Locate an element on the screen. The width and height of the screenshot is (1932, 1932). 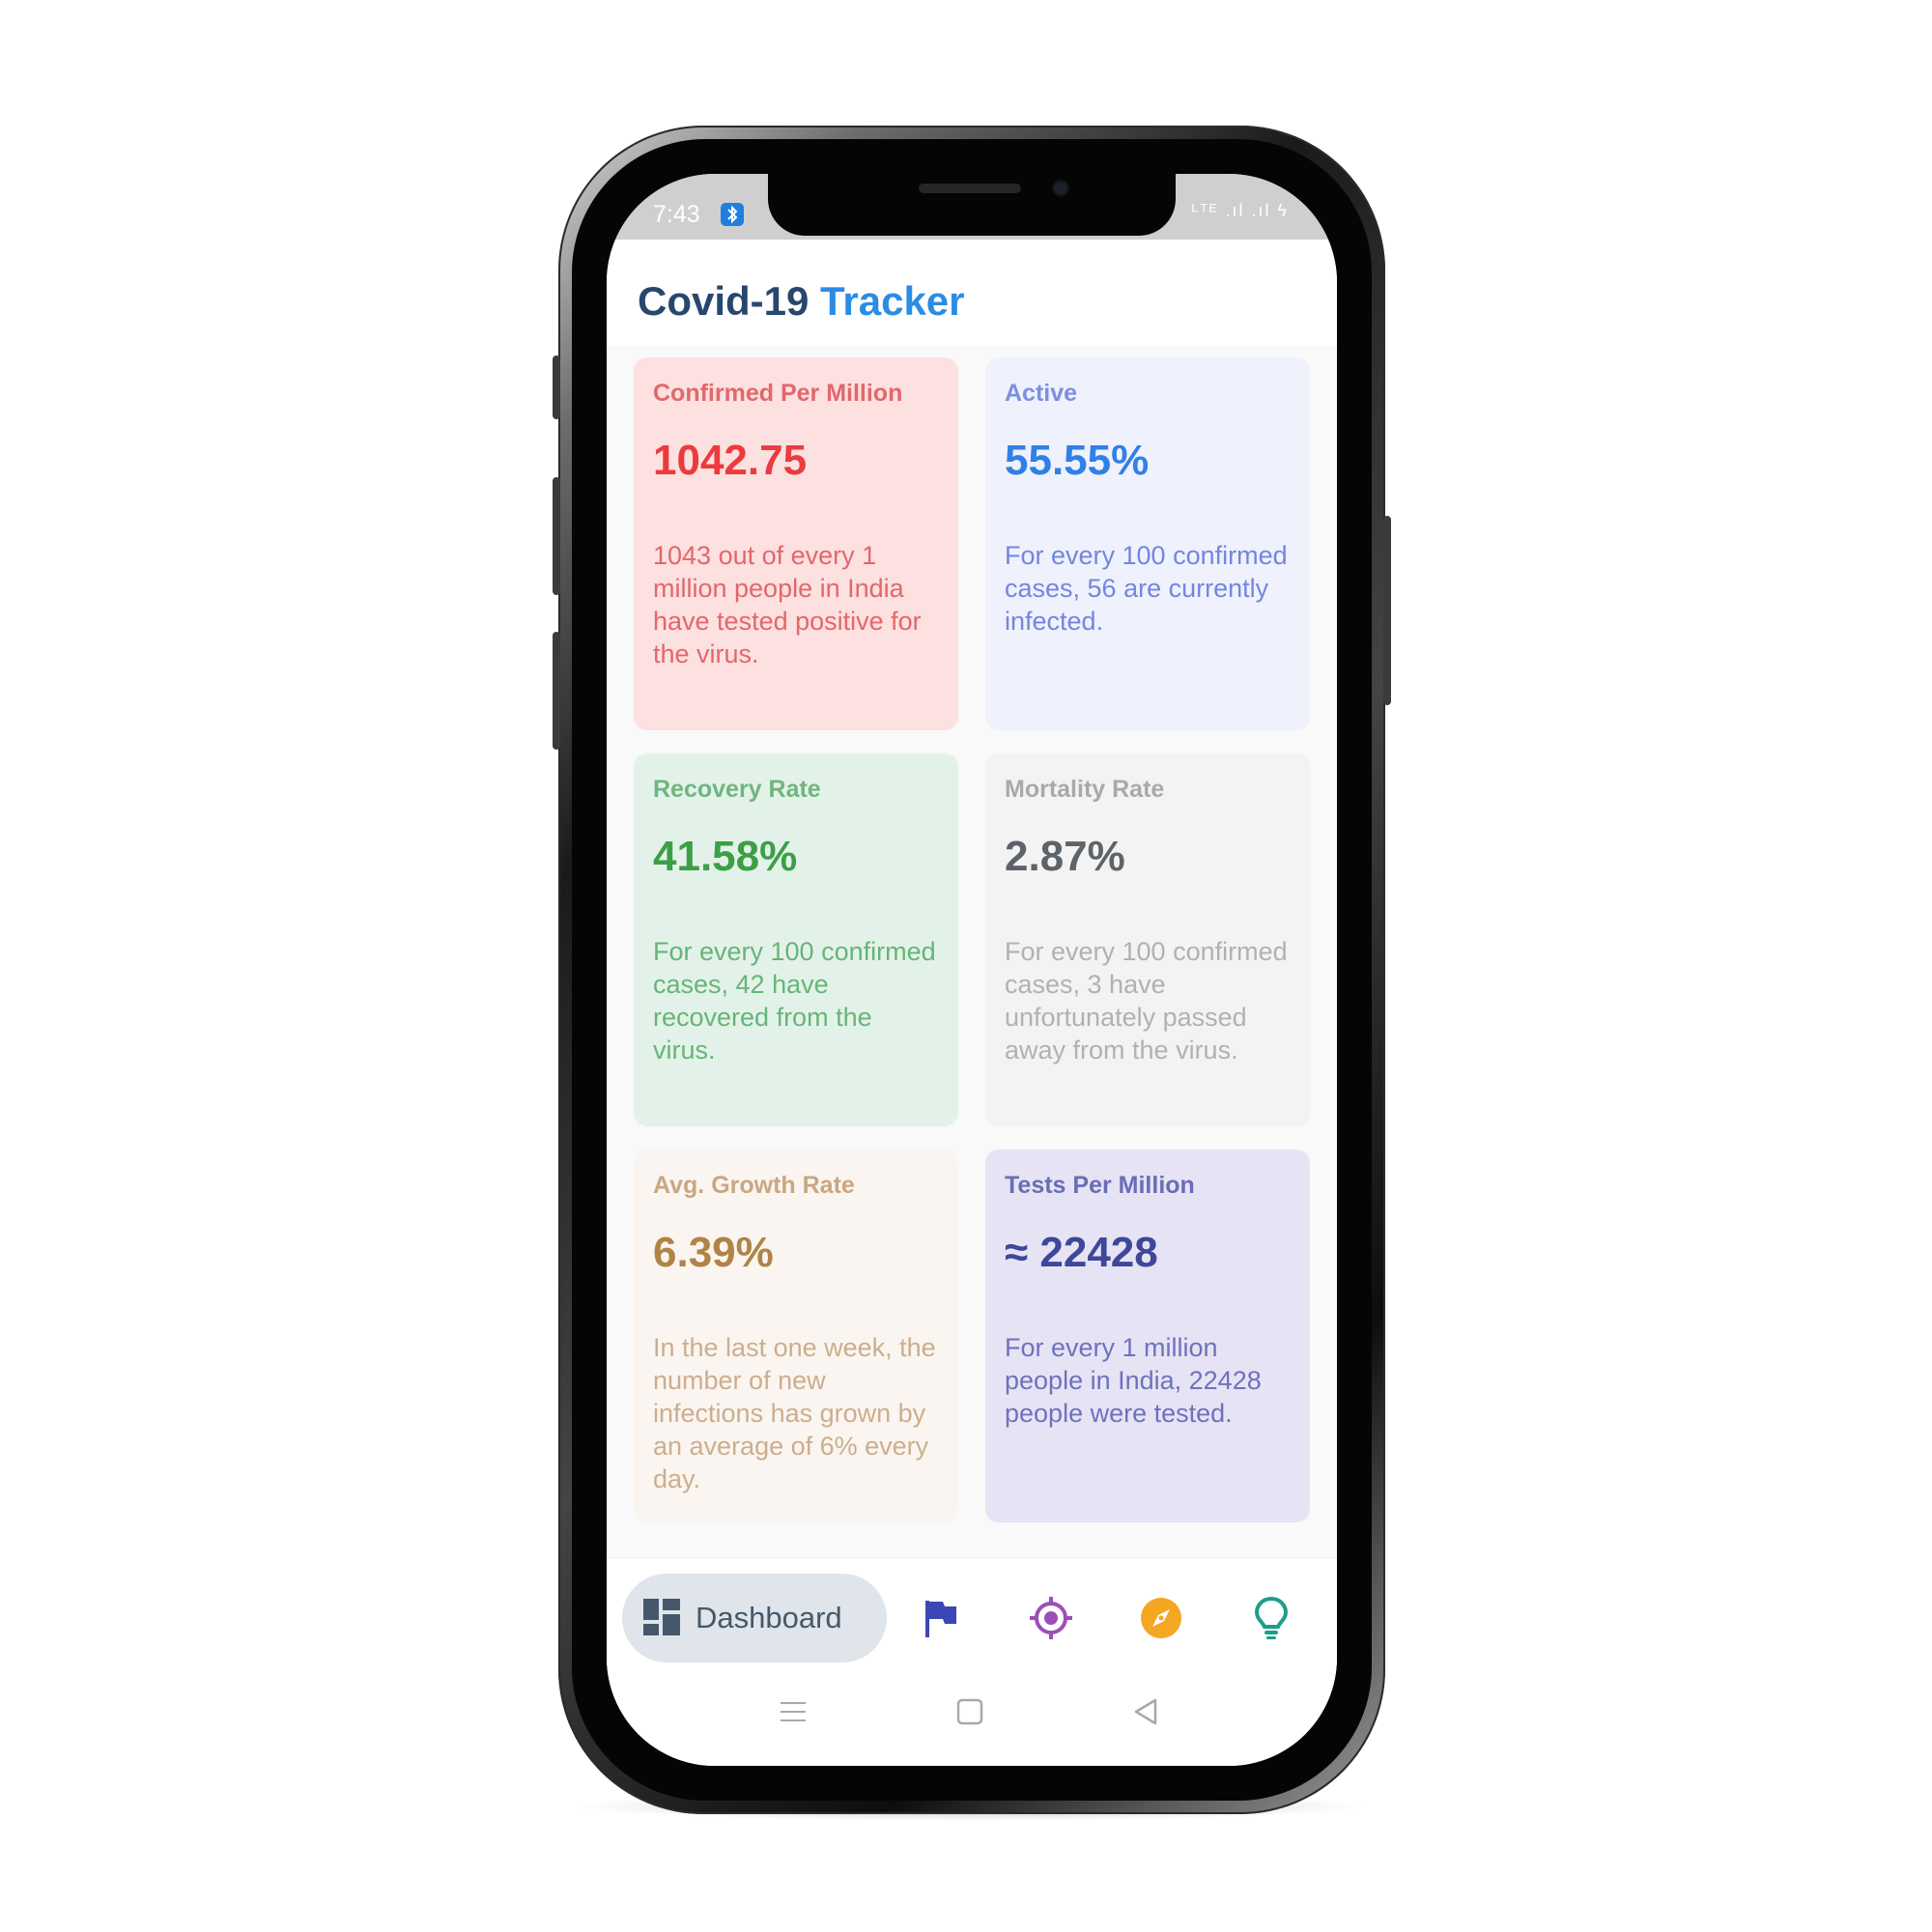
app-title-accent: Tracker is located at coordinates (892, 301).